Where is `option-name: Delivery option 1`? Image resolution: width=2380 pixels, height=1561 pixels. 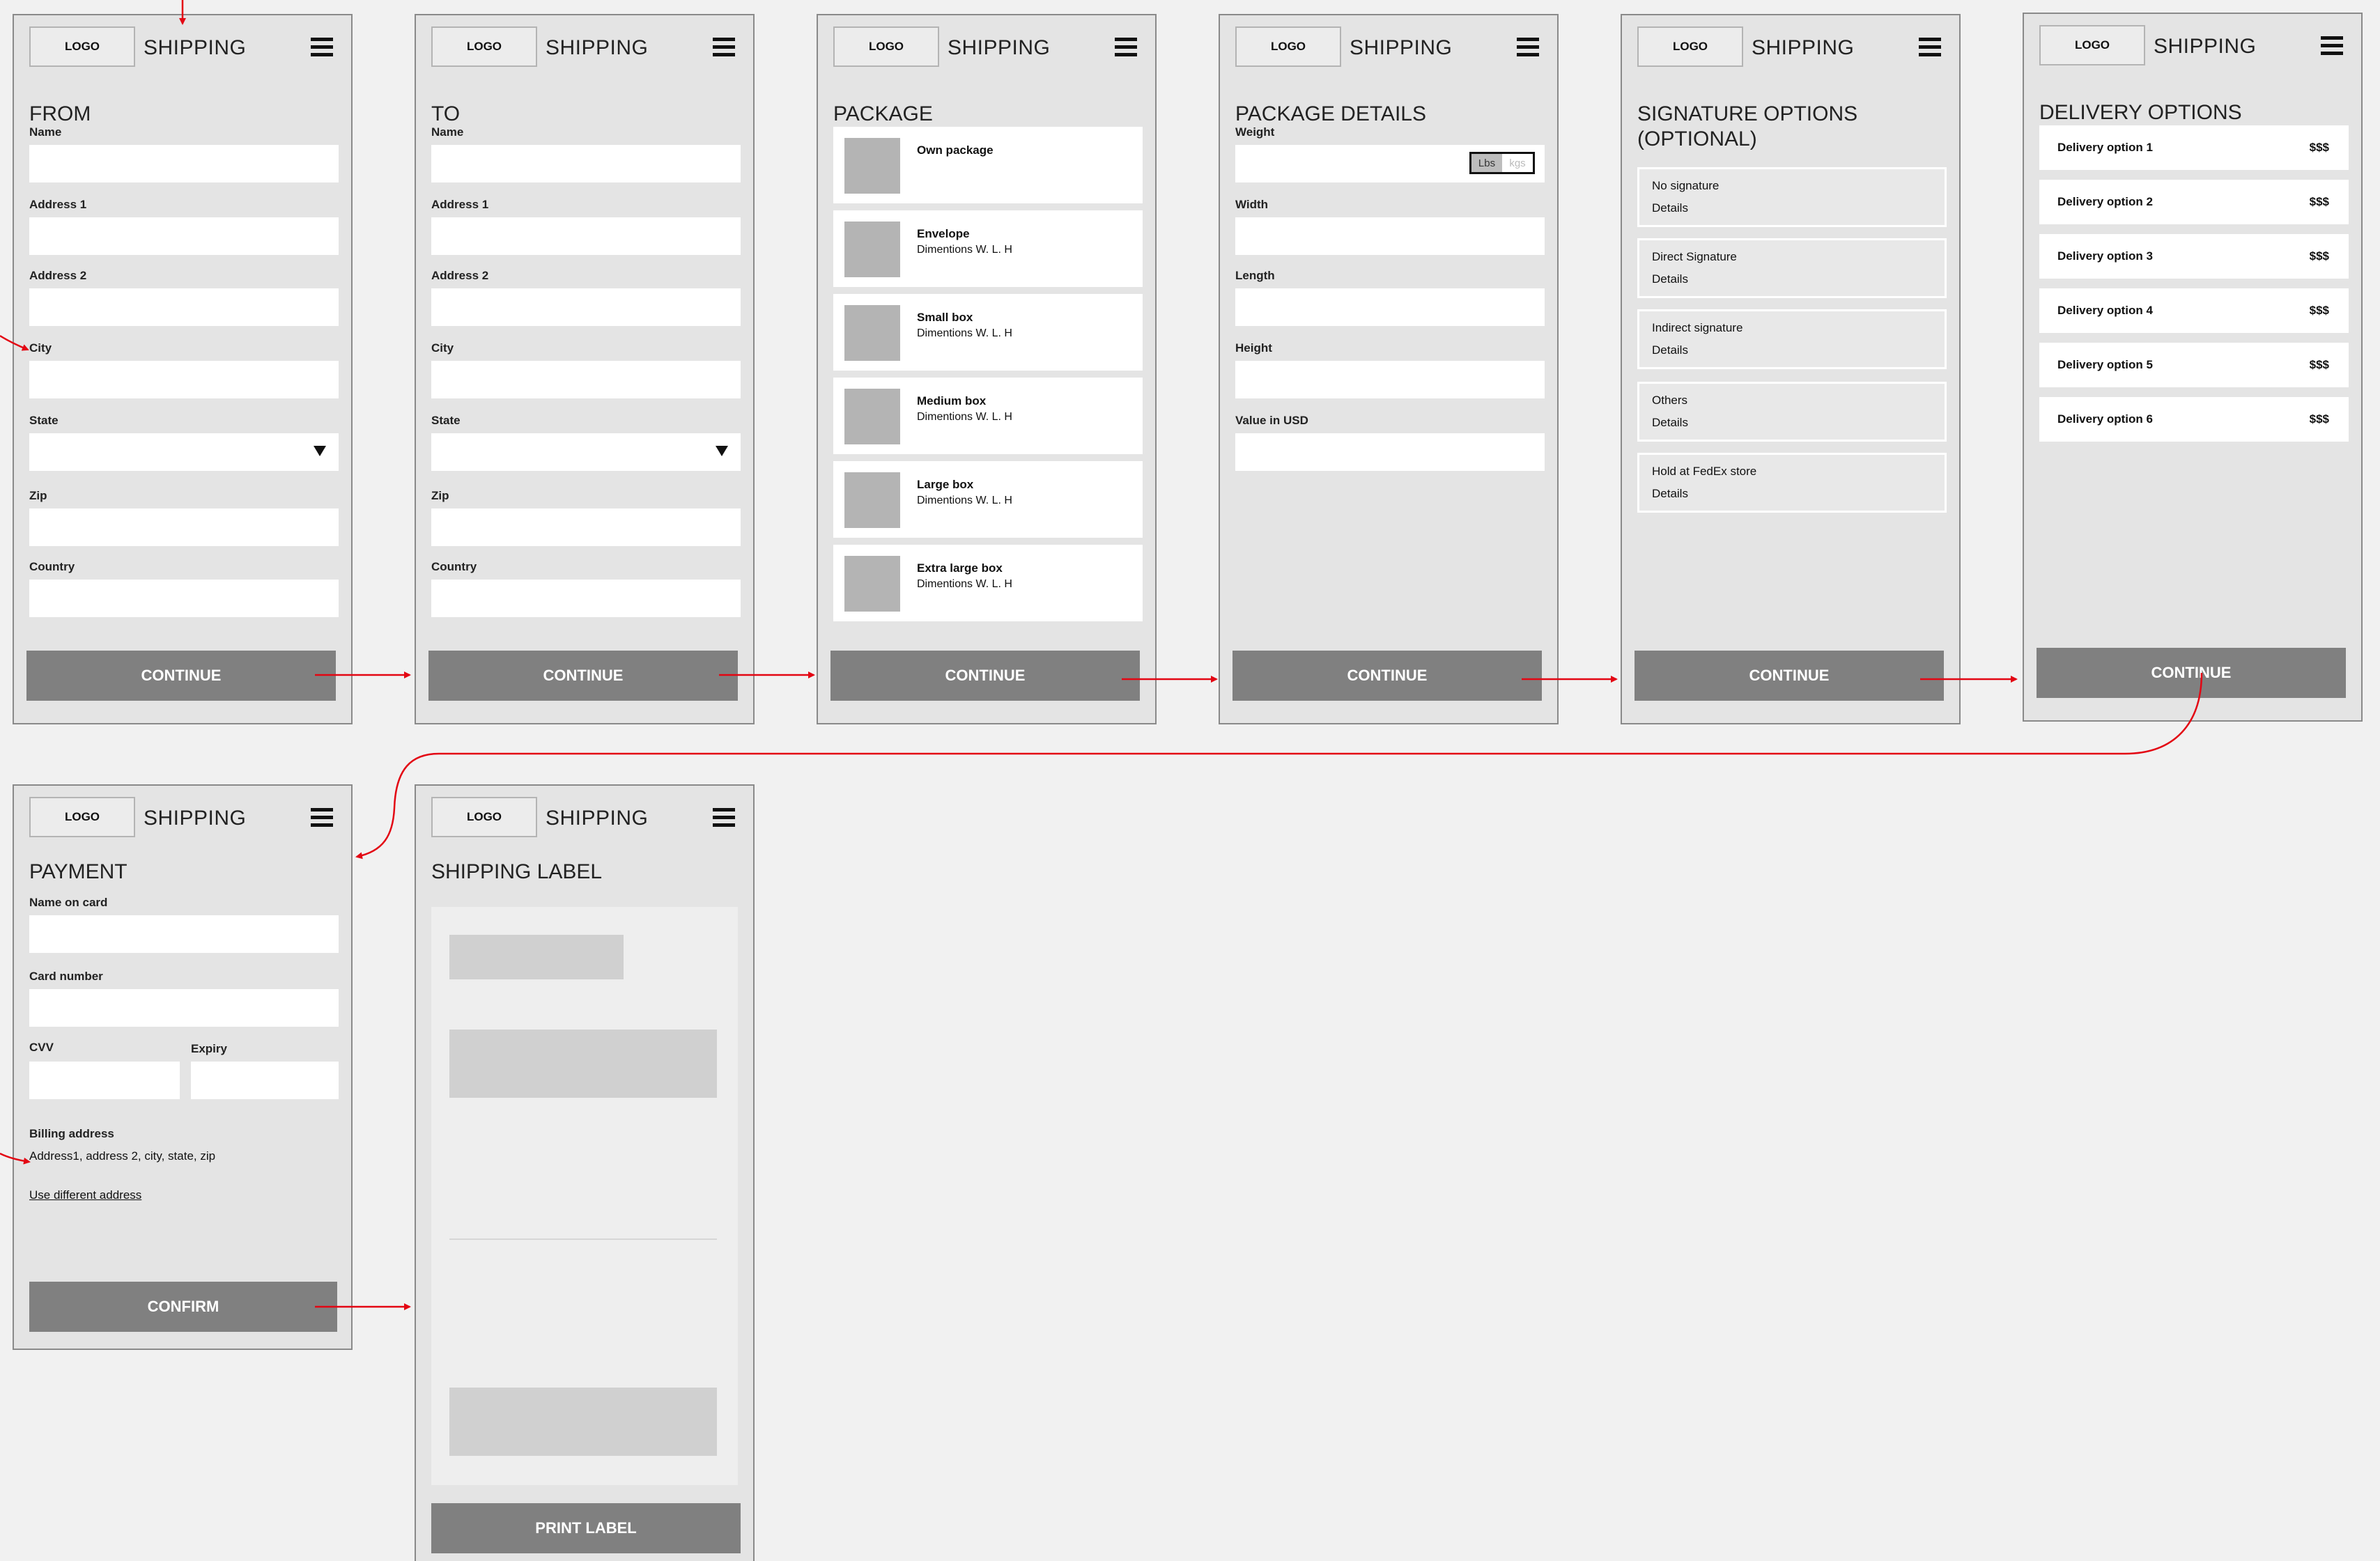 option-name: Delivery option 1 is located at coordinates (2105, 147).